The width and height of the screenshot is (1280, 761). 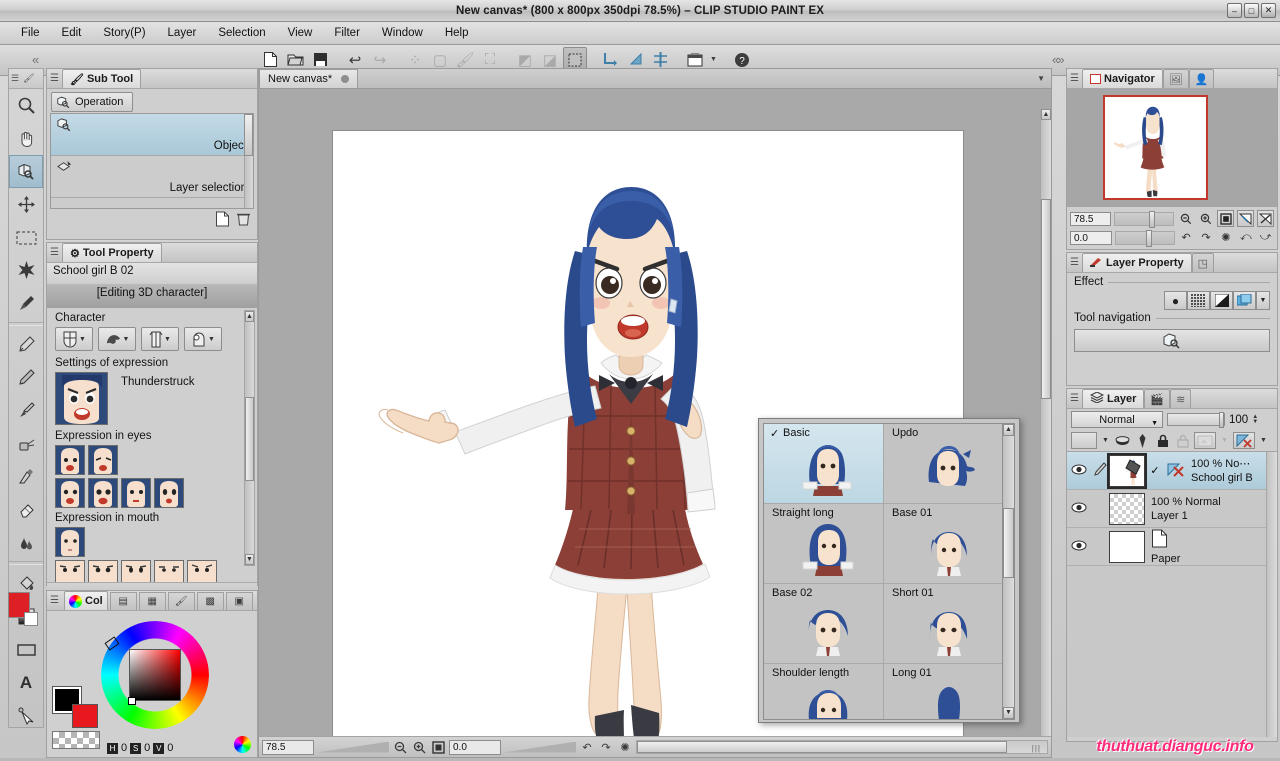 What do you see at coordinates (457, 33) in the screenshot?
I see `menu-item-help: Help` at bounding box center [457, 33].